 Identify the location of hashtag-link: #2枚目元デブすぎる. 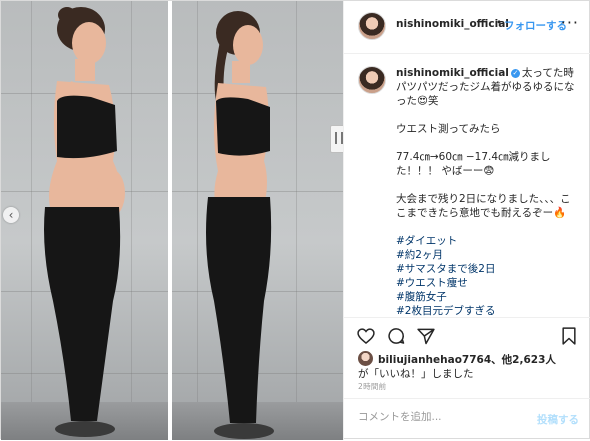
(488, 310).